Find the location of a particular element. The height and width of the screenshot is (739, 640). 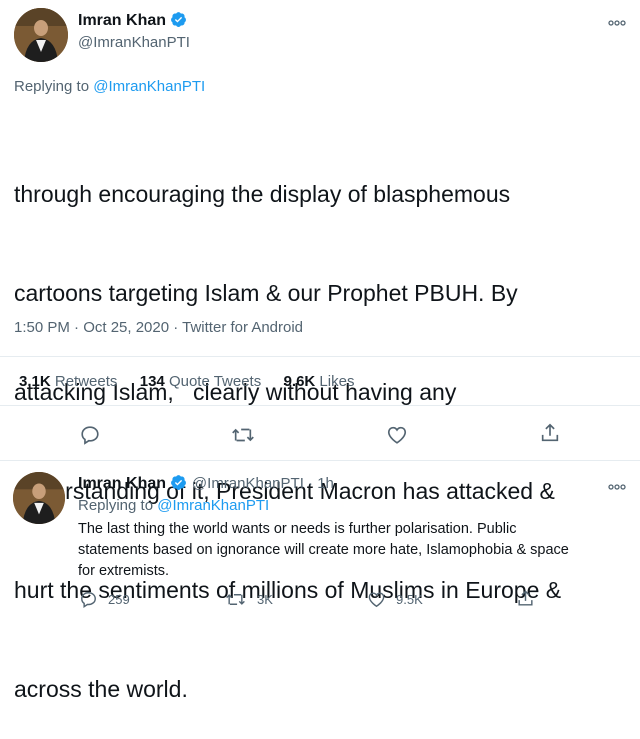

author-avatar is located at coordinates (41, 35).